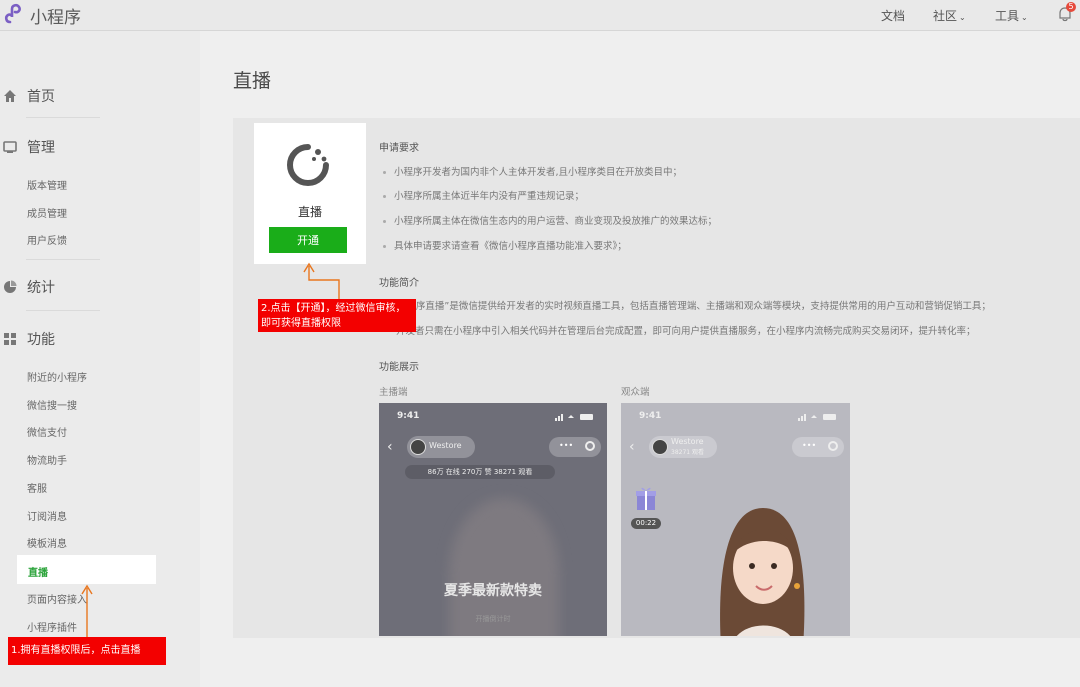 The height and width of the screenshot is (687, 1080). What do you see at coordinates (210, 451) in the screenshot?
I see `annotation-arrows` at bounding box center [210, 451].